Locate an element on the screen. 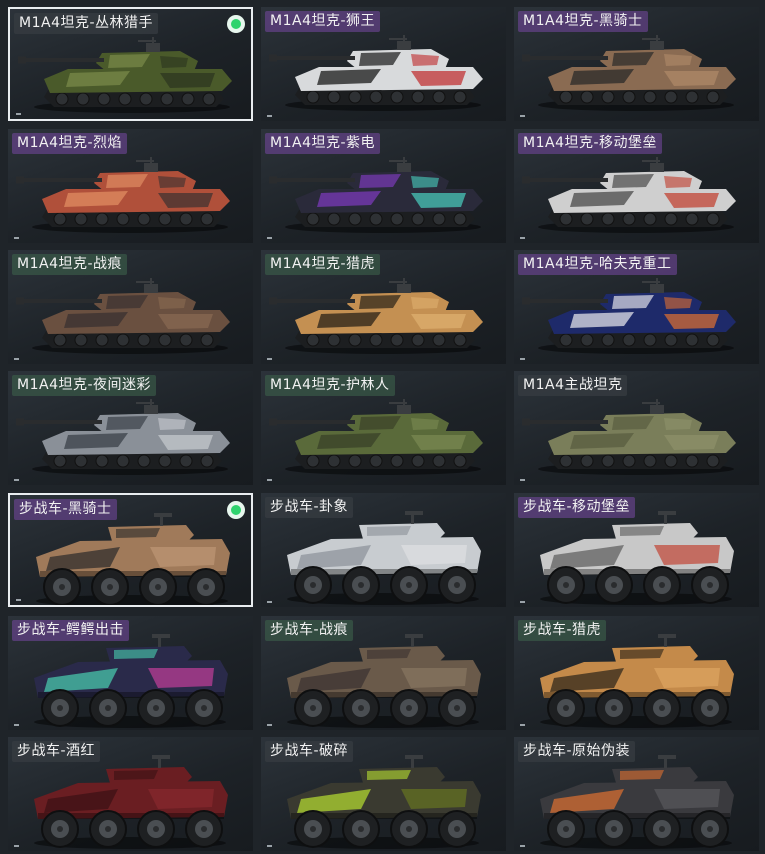 The height and width of the screenshot is (854, 765). skin-name-label: 步战车-原始伪装 is located at coordinates (577, 751).